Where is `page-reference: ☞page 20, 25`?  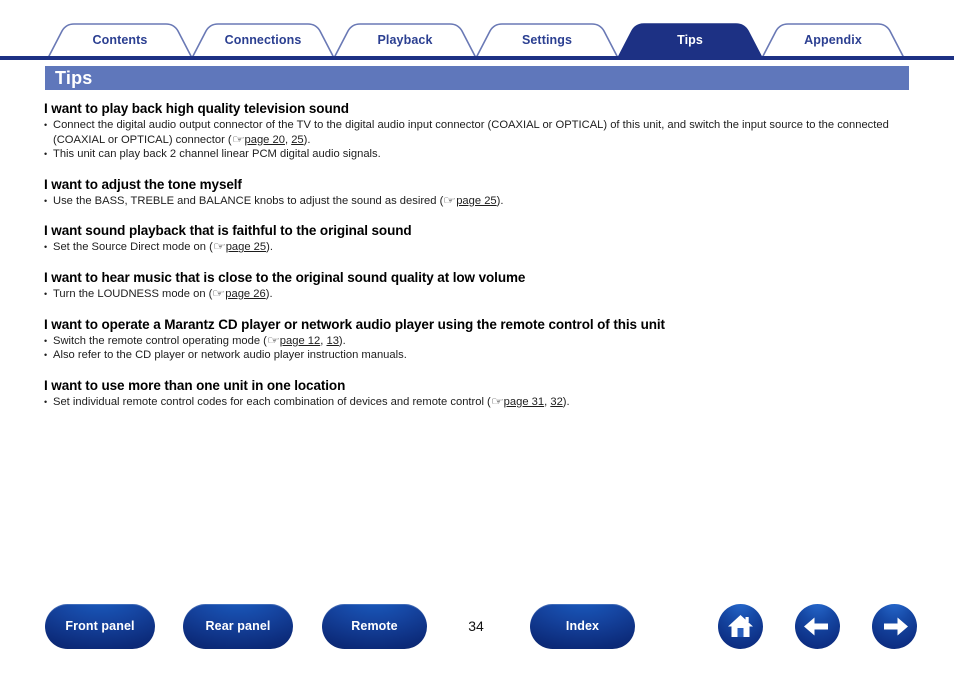
page-reference: ☞page 20, 25 is located at coordinates (268, 140).